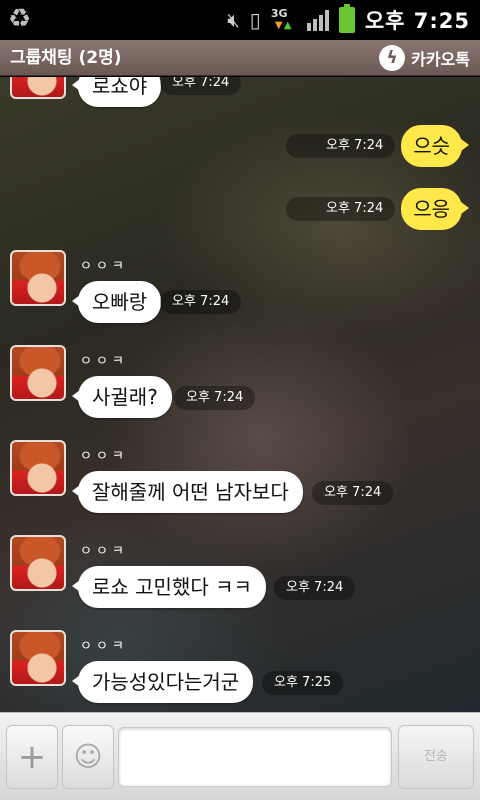 This screenshot has width=480, height=800. What do you see at coordinates (66, 58) in the screenshot?
I see `chat-title: 그룹채팅 (2명)` at bounding box center [66, 58].